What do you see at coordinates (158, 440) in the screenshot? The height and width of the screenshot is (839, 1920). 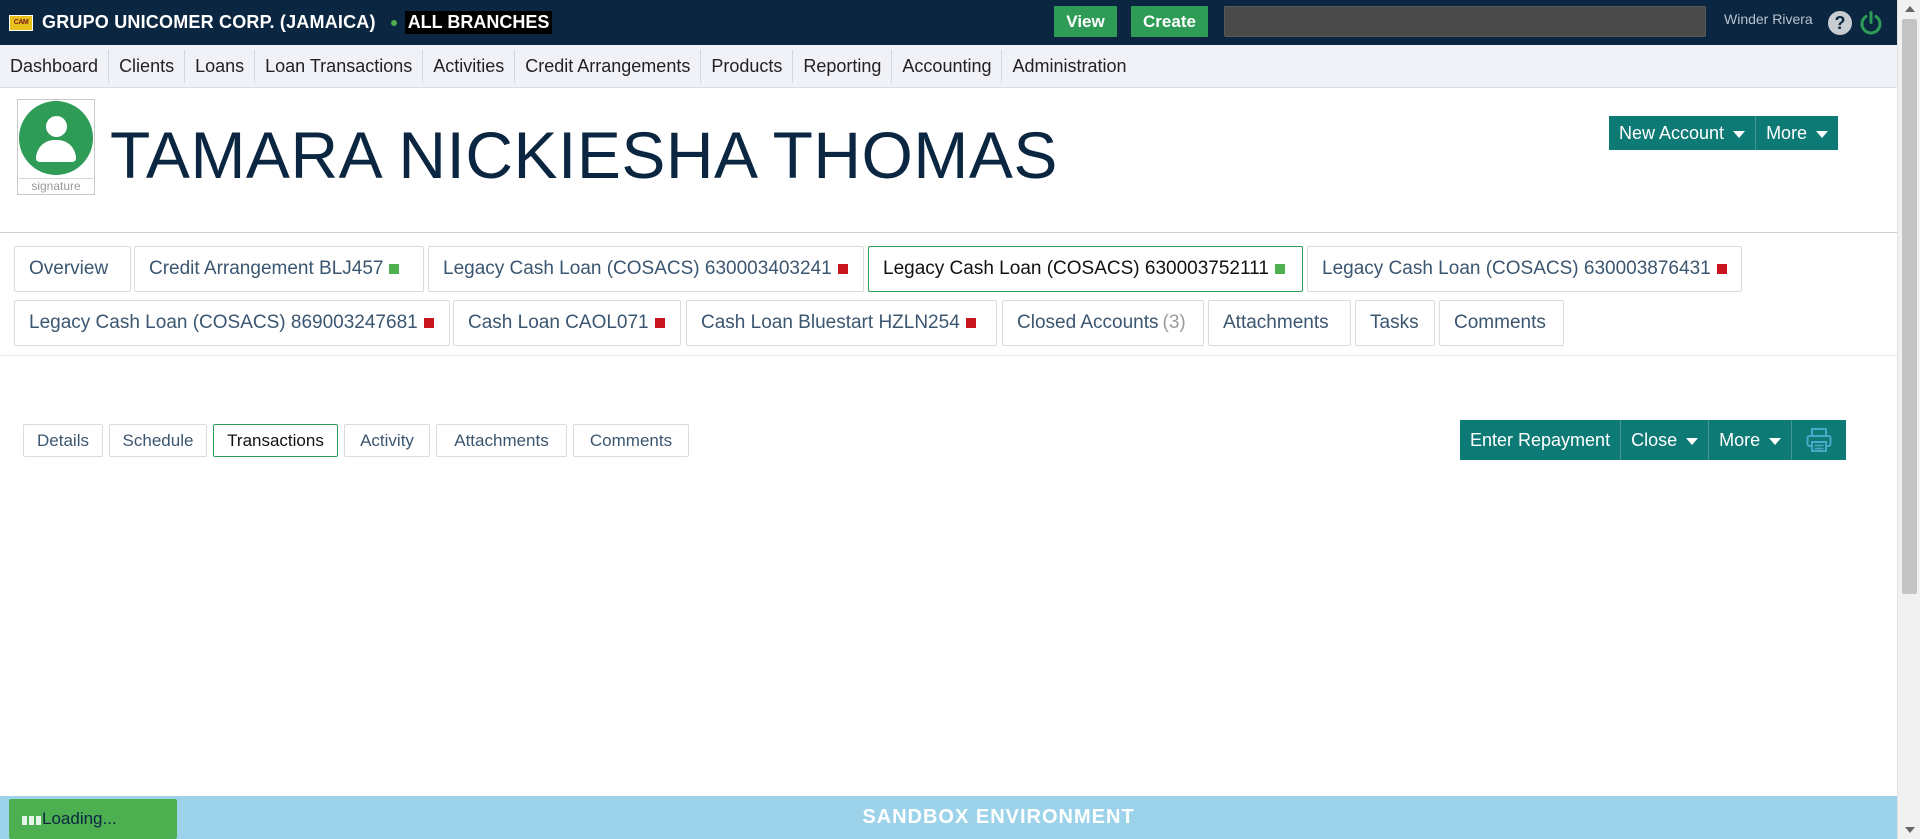 I see `subtab-schedule: Schedule` at bounding box center [158, 440].